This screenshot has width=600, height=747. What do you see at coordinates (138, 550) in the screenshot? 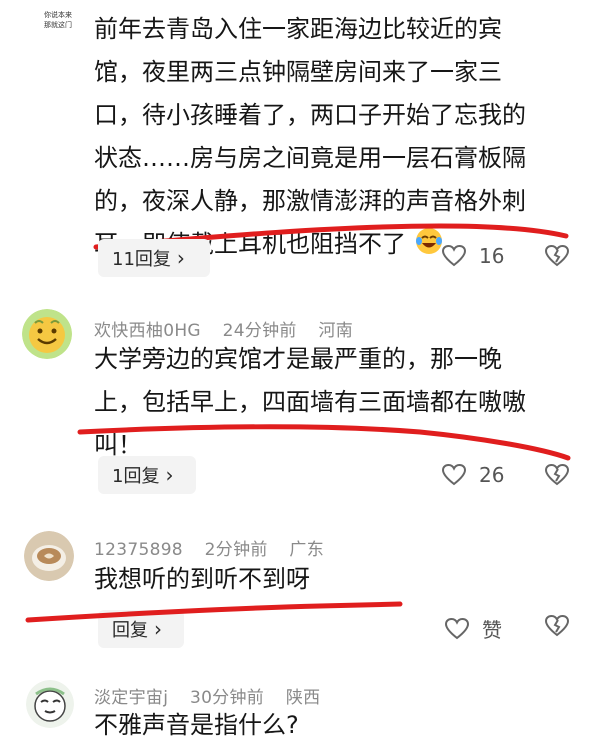
I see `comment-3-username: 12375898` at bounding box center [138, 550].